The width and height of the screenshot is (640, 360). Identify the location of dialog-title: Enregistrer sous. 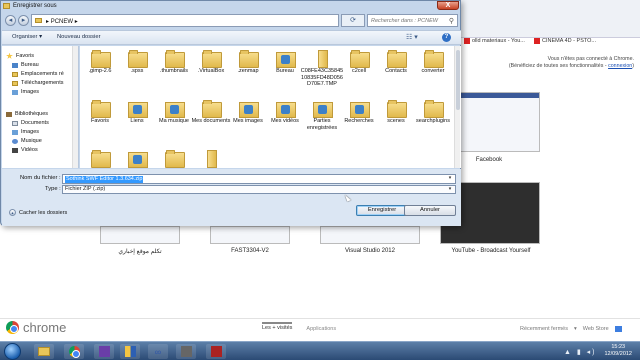
(35, 6).